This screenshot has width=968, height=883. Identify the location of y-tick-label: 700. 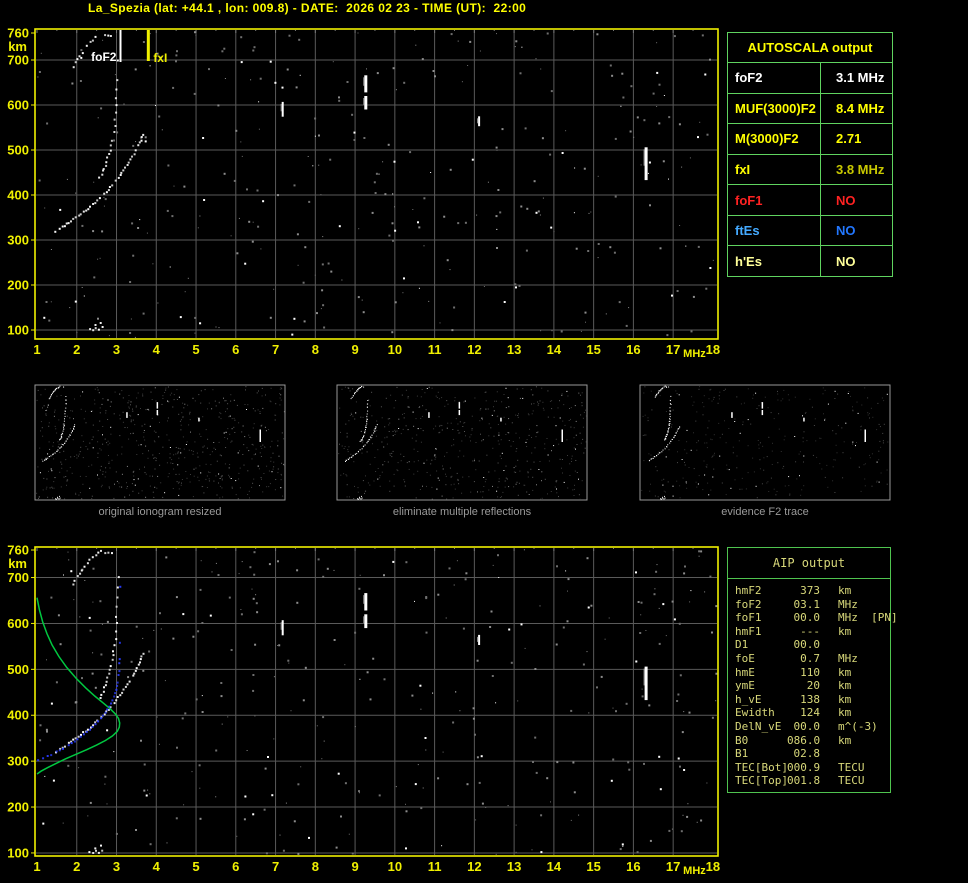
(18, 60).